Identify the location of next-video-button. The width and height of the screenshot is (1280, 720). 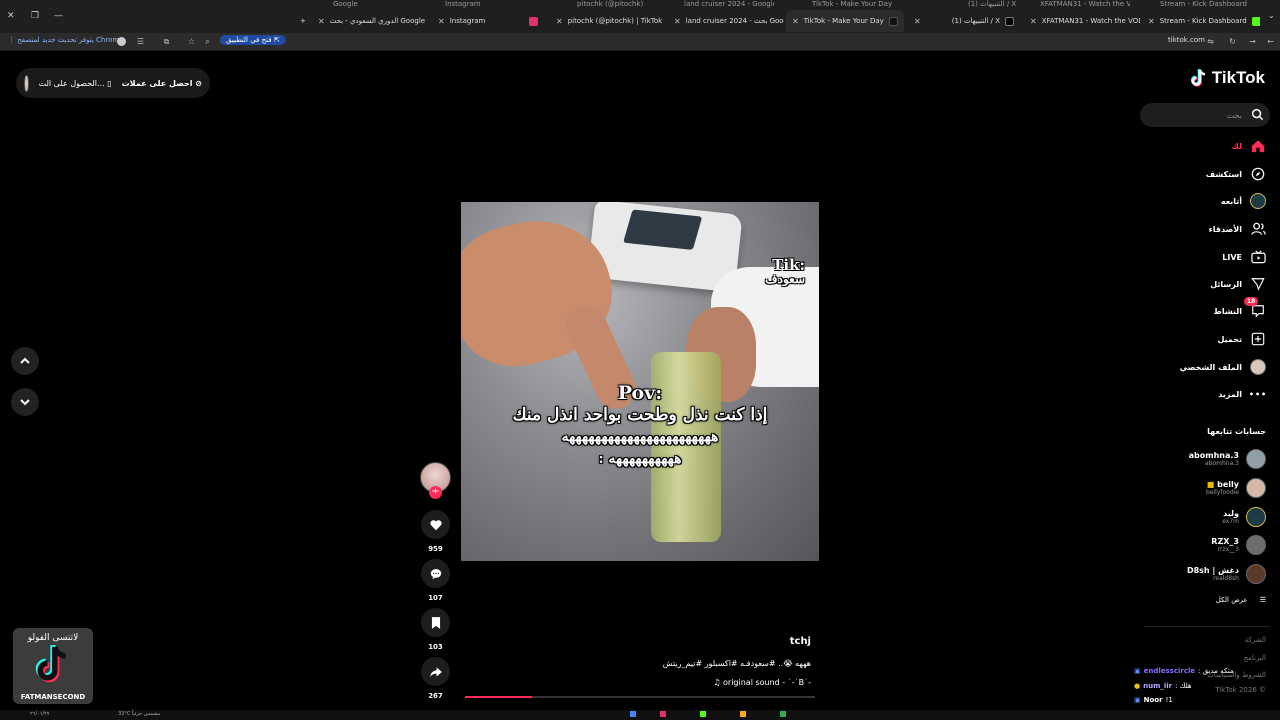
(25, 402).